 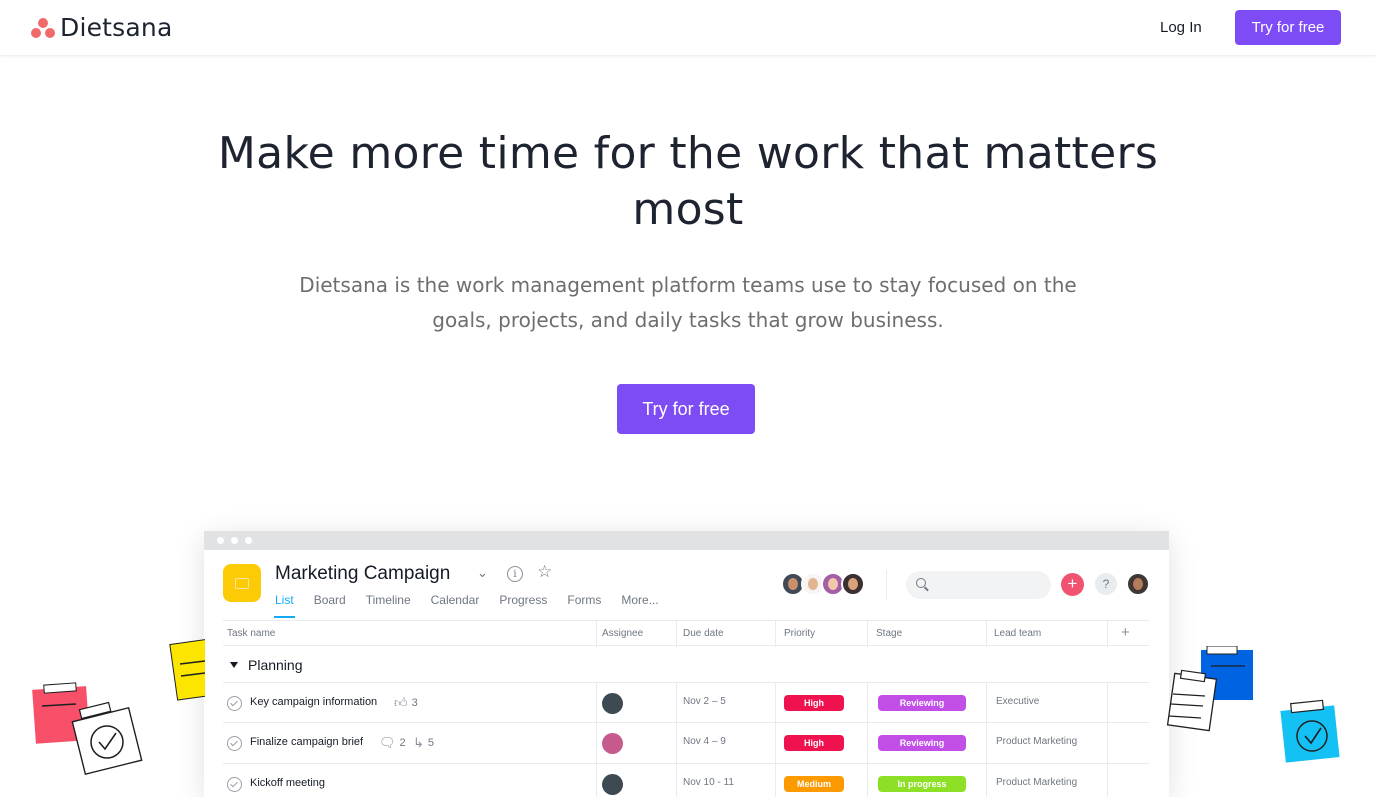 I want to click on task-name: Finalize campaign brief, so click(x=307, y=742).